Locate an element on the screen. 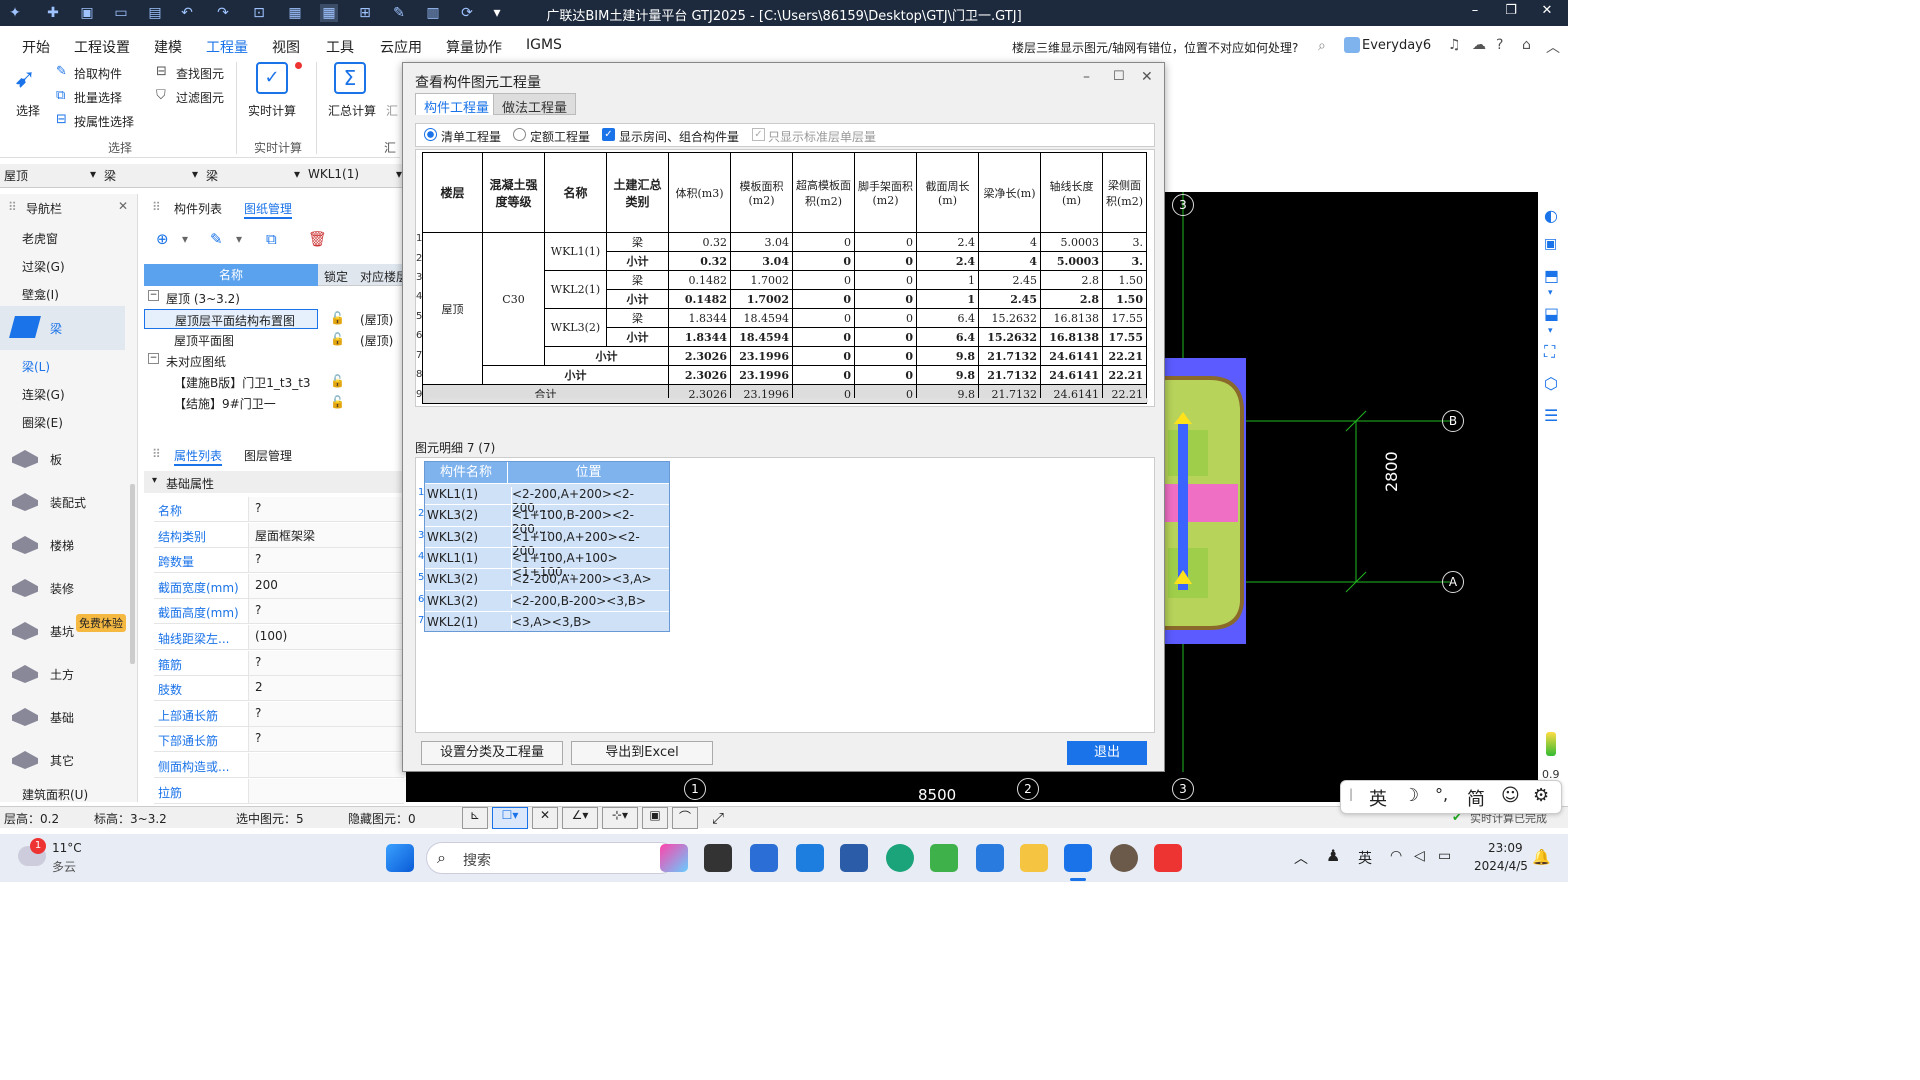 The height and width of the screenshot is (1080, 1920). table-header-cell: 超高模板面积(m2) is located at coordinates (823, 192).